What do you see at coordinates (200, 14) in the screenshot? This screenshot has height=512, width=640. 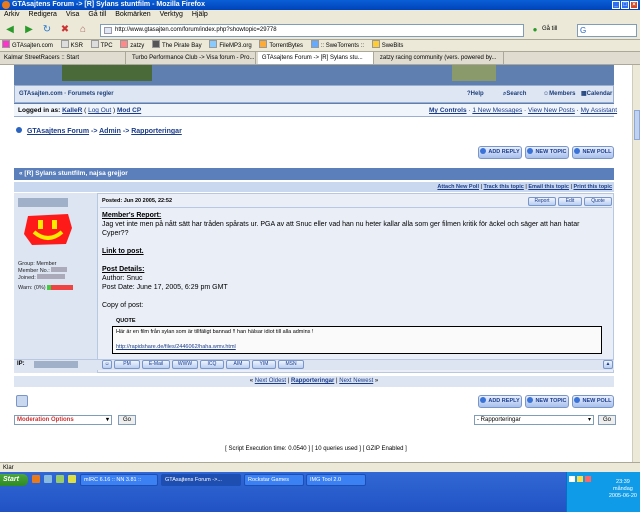 I see `menu-hjalp: Hjälp` at bounding box center [200, 14].